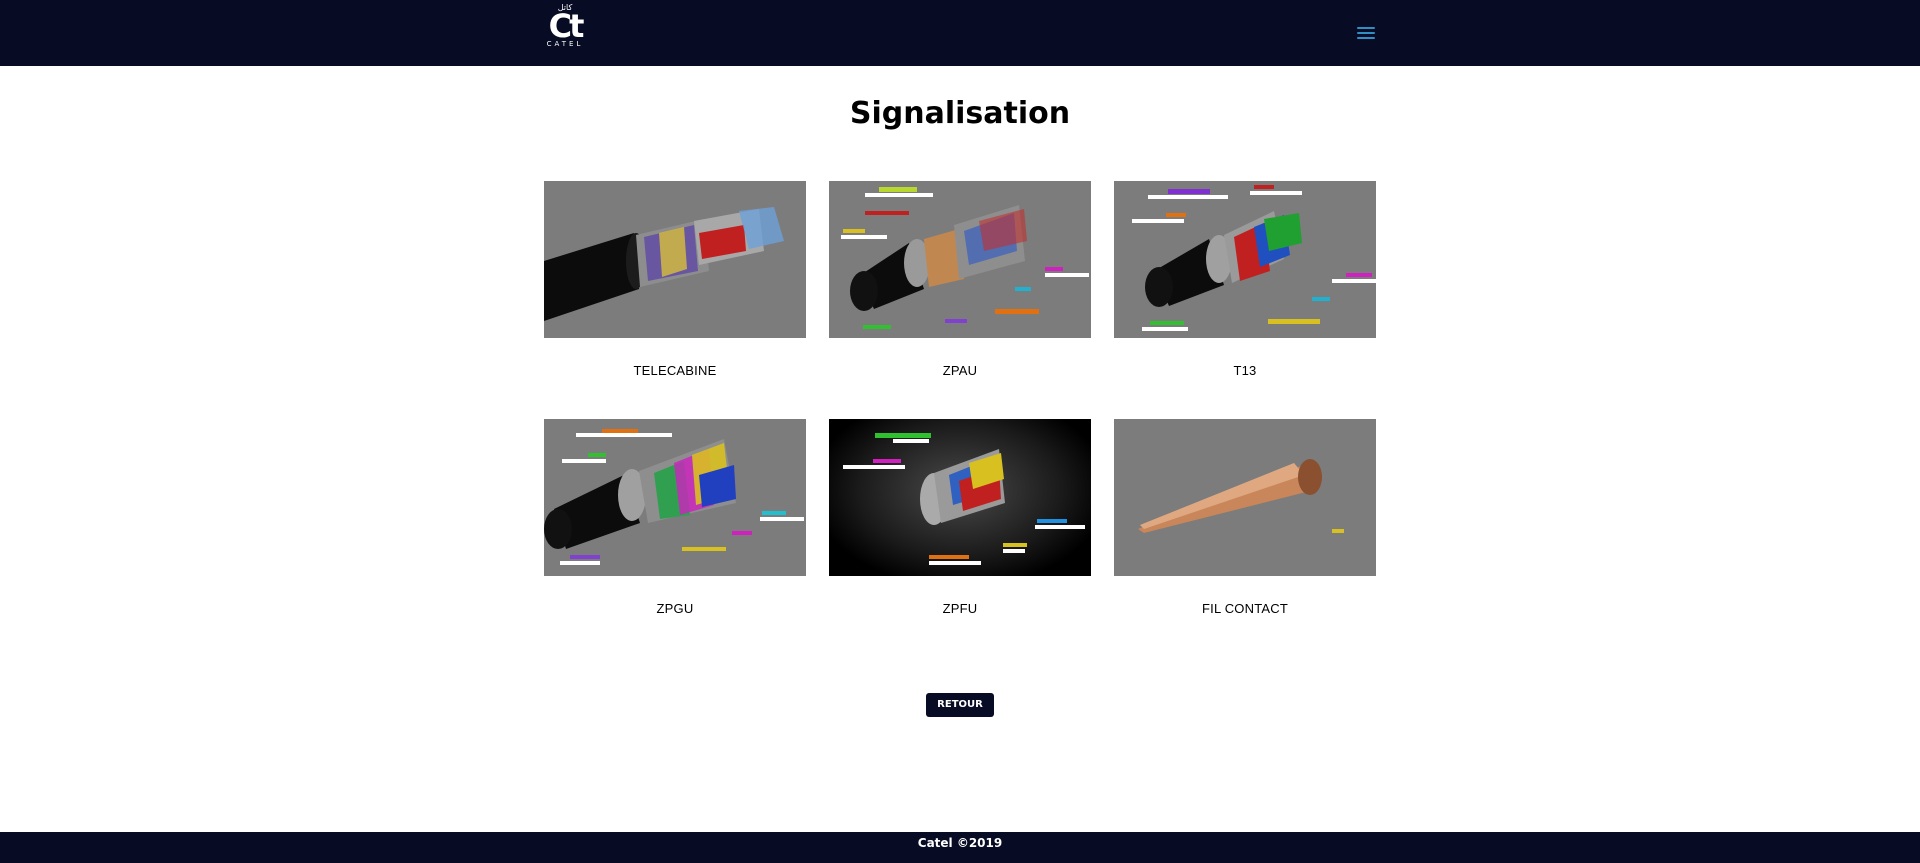 The height and width of the screenshot is (863, 1920). Describe the element at coordinates (675, 259) in the screenshot. I see `product-image-telecabine` at that location.